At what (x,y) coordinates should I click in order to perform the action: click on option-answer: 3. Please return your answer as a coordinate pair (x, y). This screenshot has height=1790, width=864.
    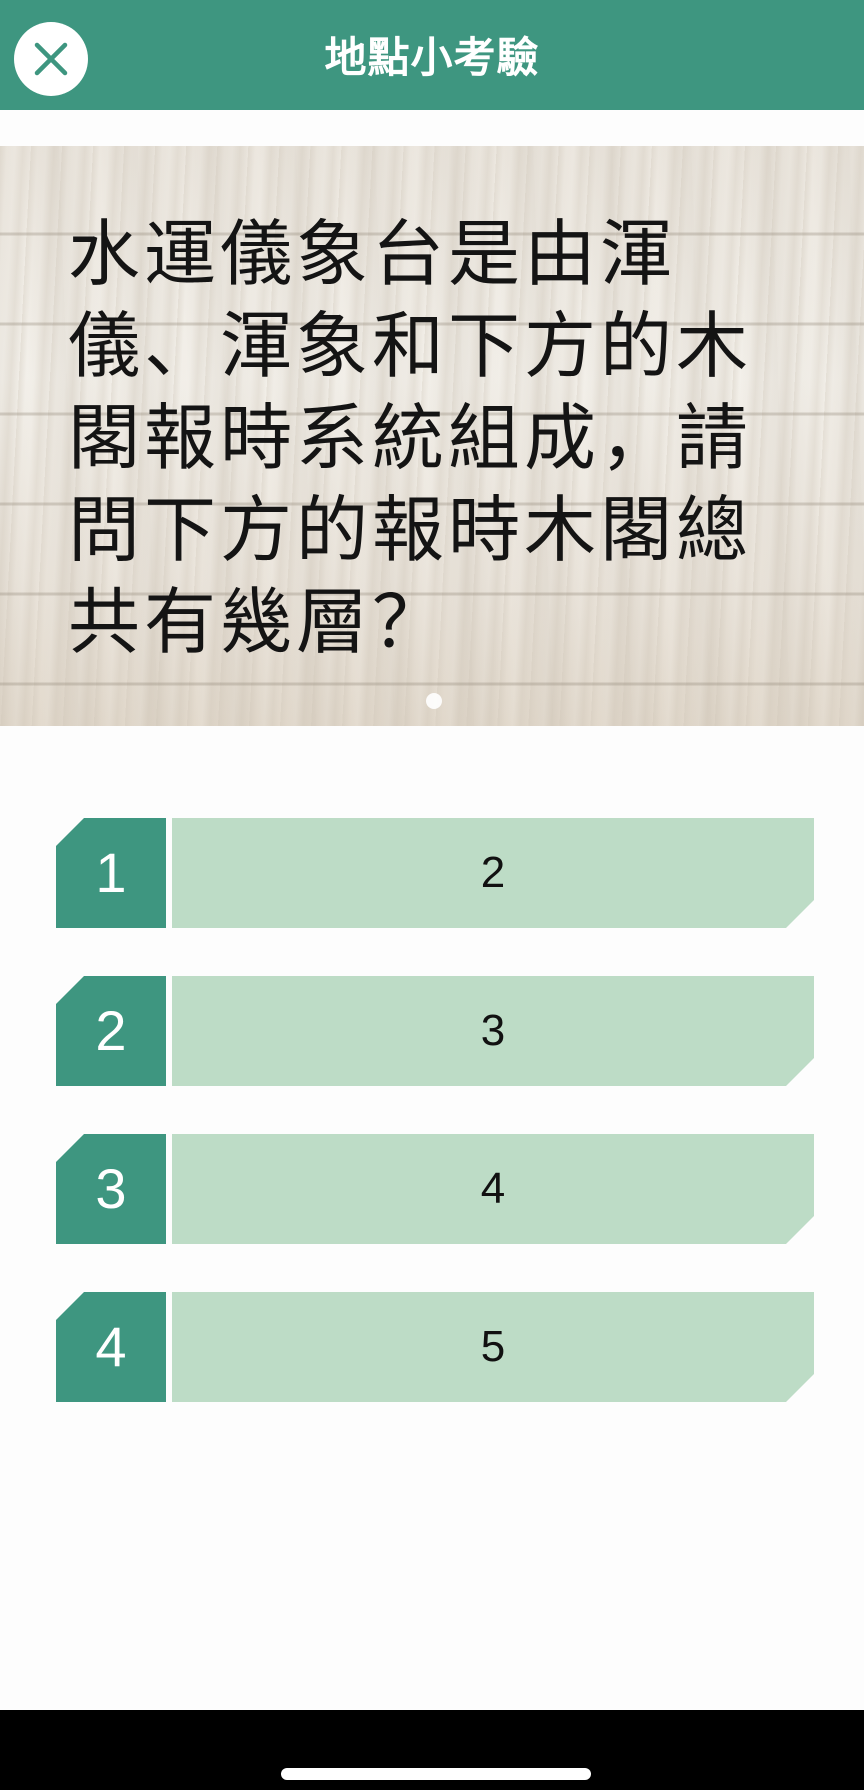
    Looking at the image, I should click on (493, 1031).